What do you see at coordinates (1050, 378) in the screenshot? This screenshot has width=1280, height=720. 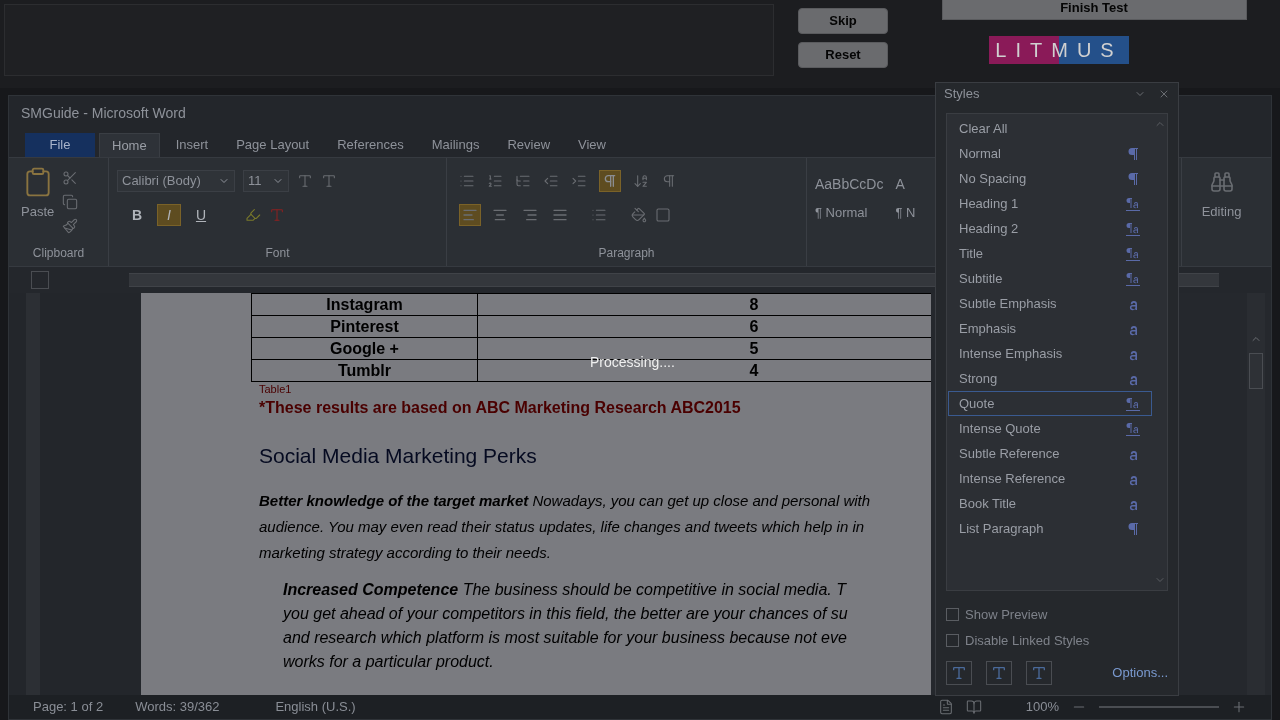 I see `style-item: Strong` at bounding box center [1050, 378].